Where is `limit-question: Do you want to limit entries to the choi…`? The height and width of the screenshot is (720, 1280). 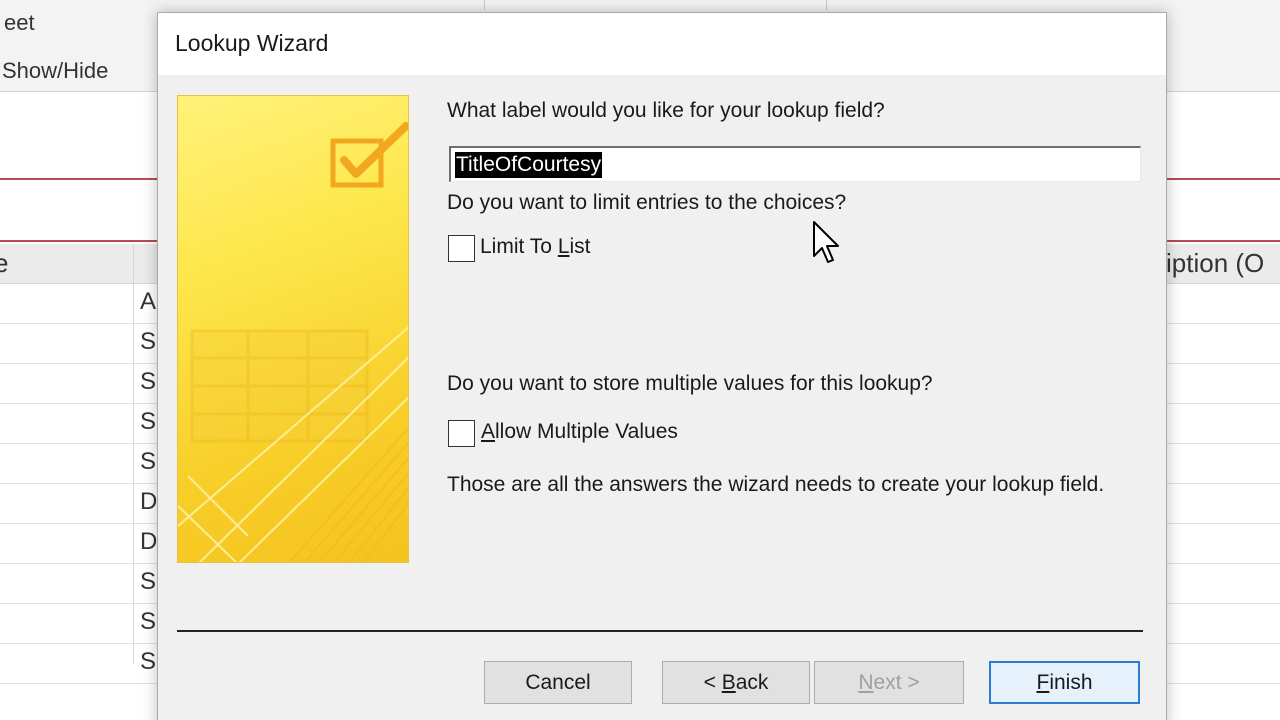 limit-question: Do you want to limit entries to the choi… is located at coordinates (647, 202).